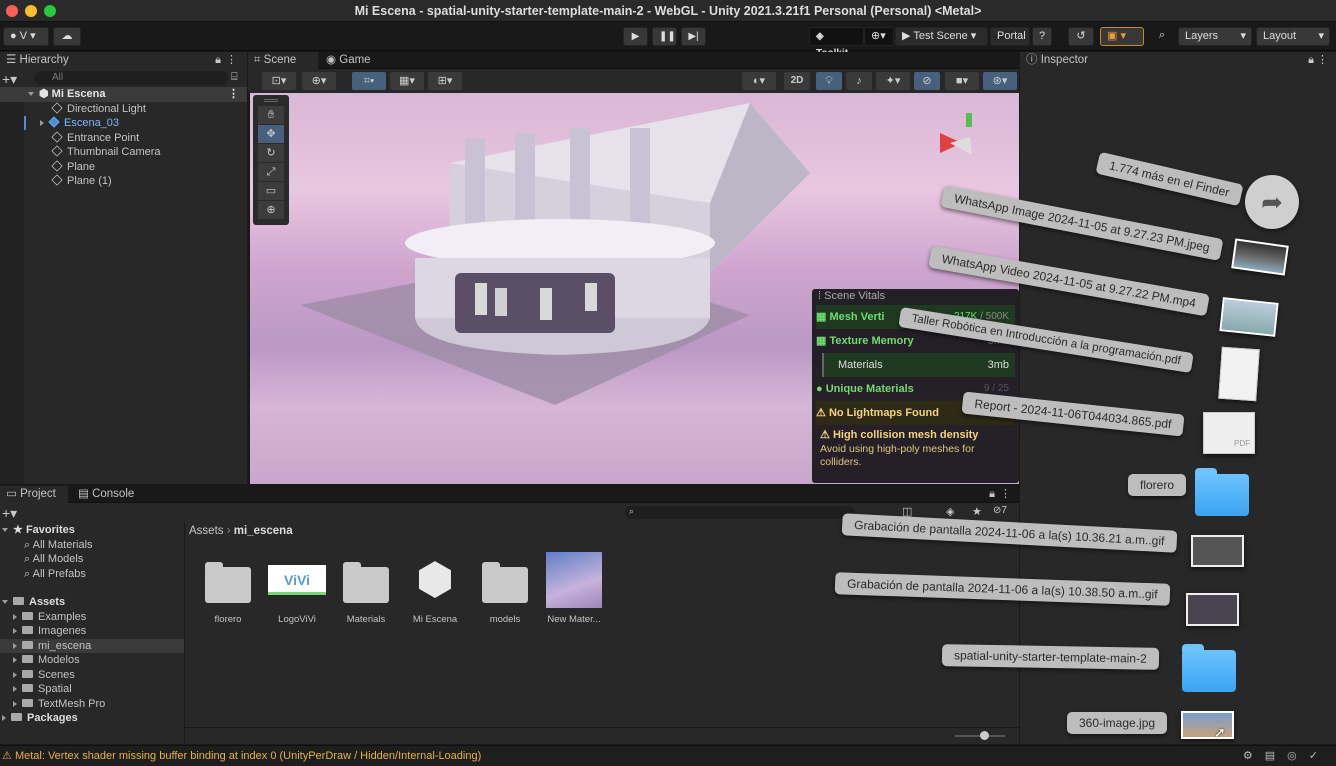 This screenshot has width=1336, height=766. What do you see at coordinates (1081, 36) in the screenshot?
I see `history-button: ↺` at bounding box center [1081, 36].